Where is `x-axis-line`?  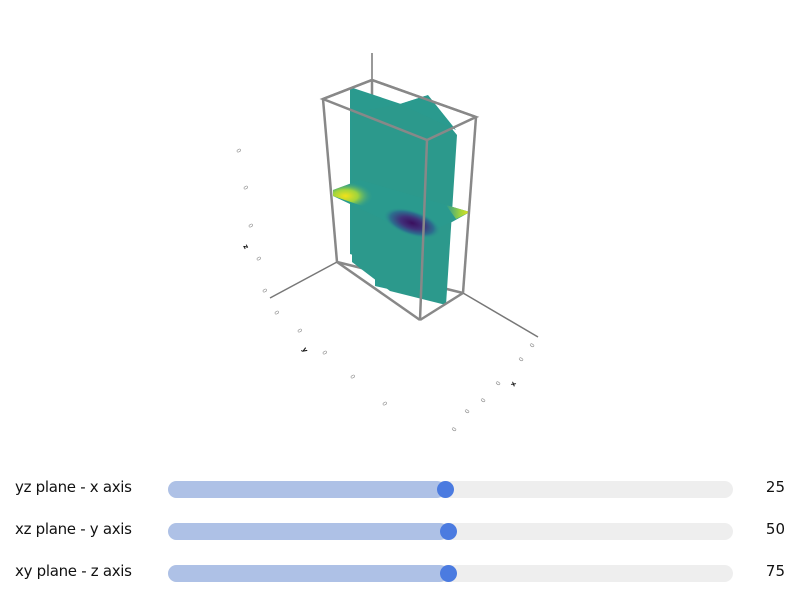
x-axis-line is located at coordinates (500, 315).